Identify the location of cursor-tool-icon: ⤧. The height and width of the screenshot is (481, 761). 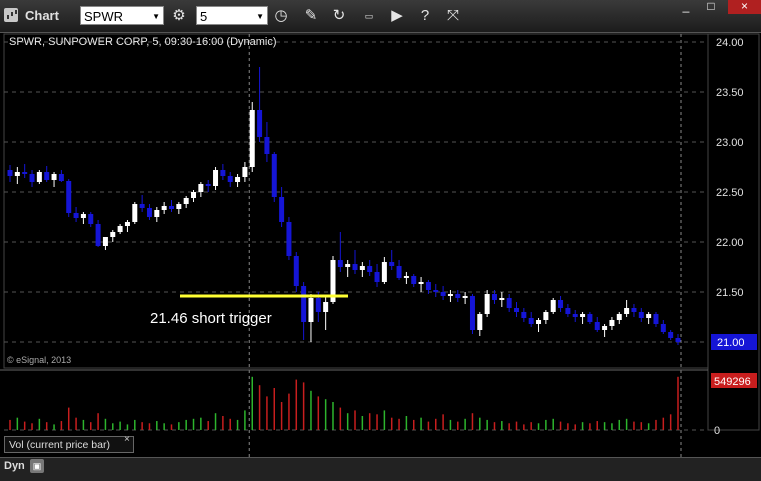
(453, 16).